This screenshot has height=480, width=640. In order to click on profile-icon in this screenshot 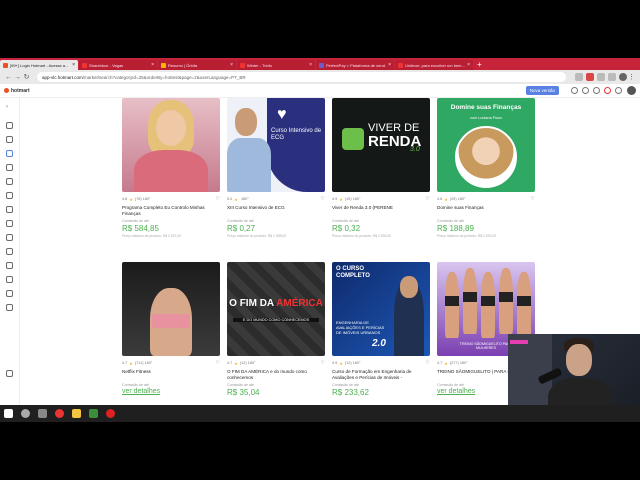, I will do `click(623, 77)`.